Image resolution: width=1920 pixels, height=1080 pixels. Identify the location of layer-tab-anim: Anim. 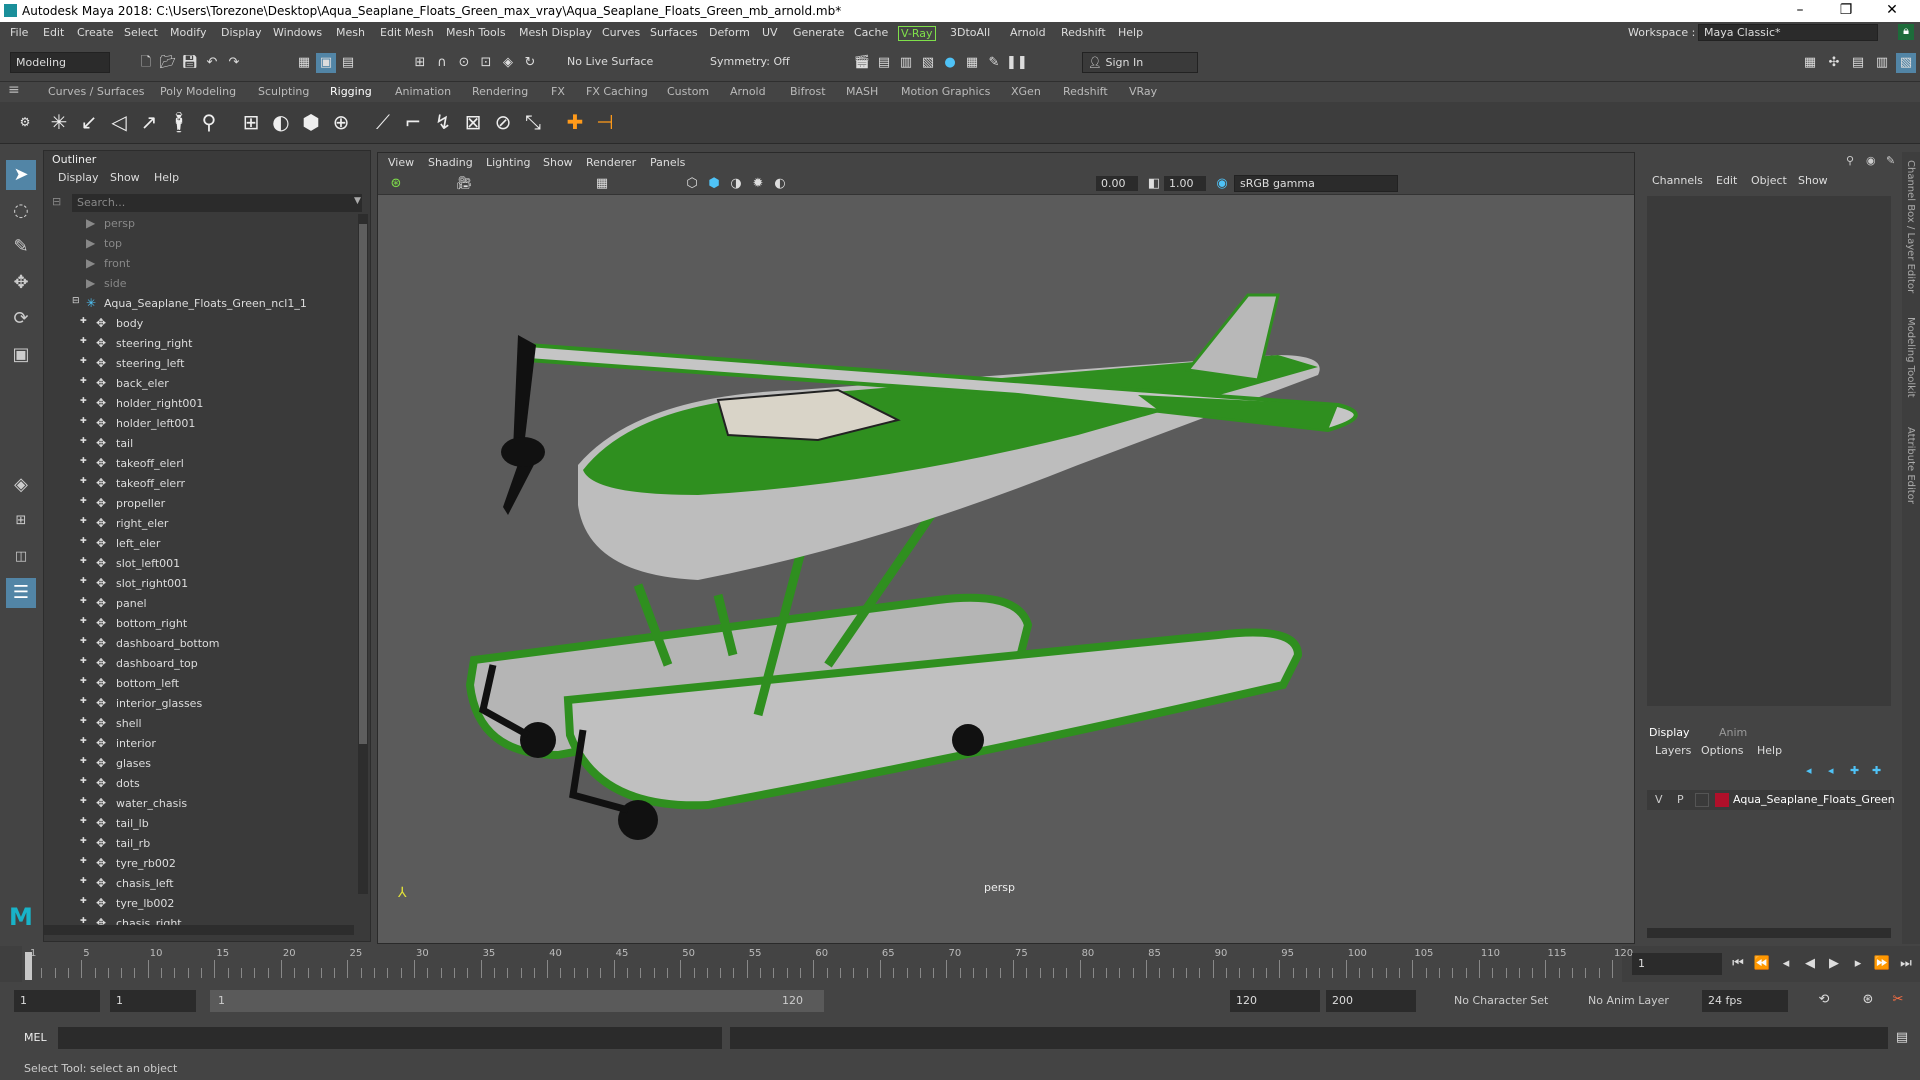
(1733, 732).